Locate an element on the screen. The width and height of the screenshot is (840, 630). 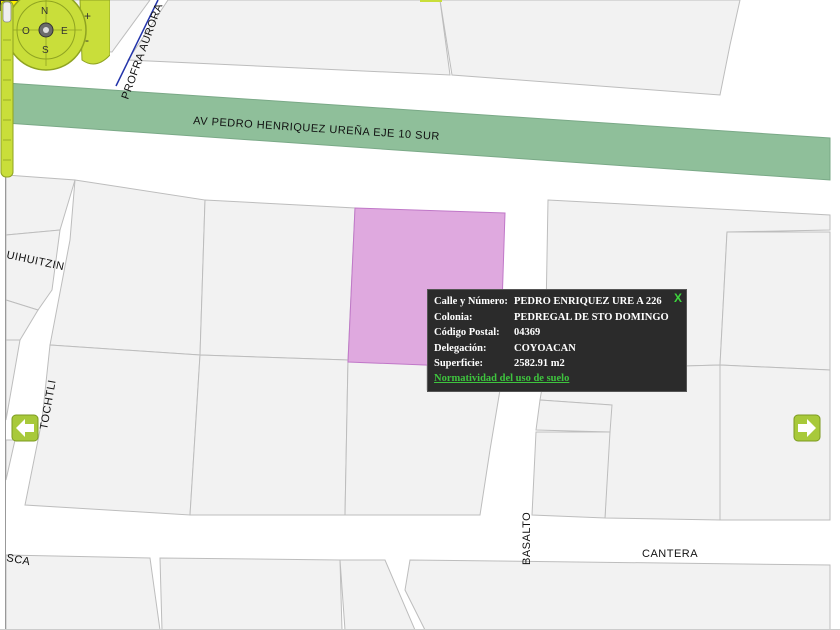
info-label: Código Postal: is located at coordinates (467, 333).